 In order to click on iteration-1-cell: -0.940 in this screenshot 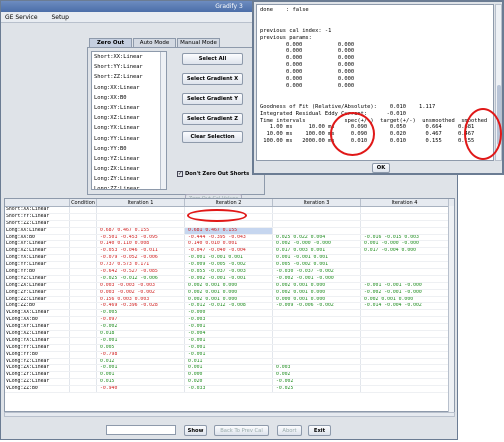, I will do `click(141, 389)`.